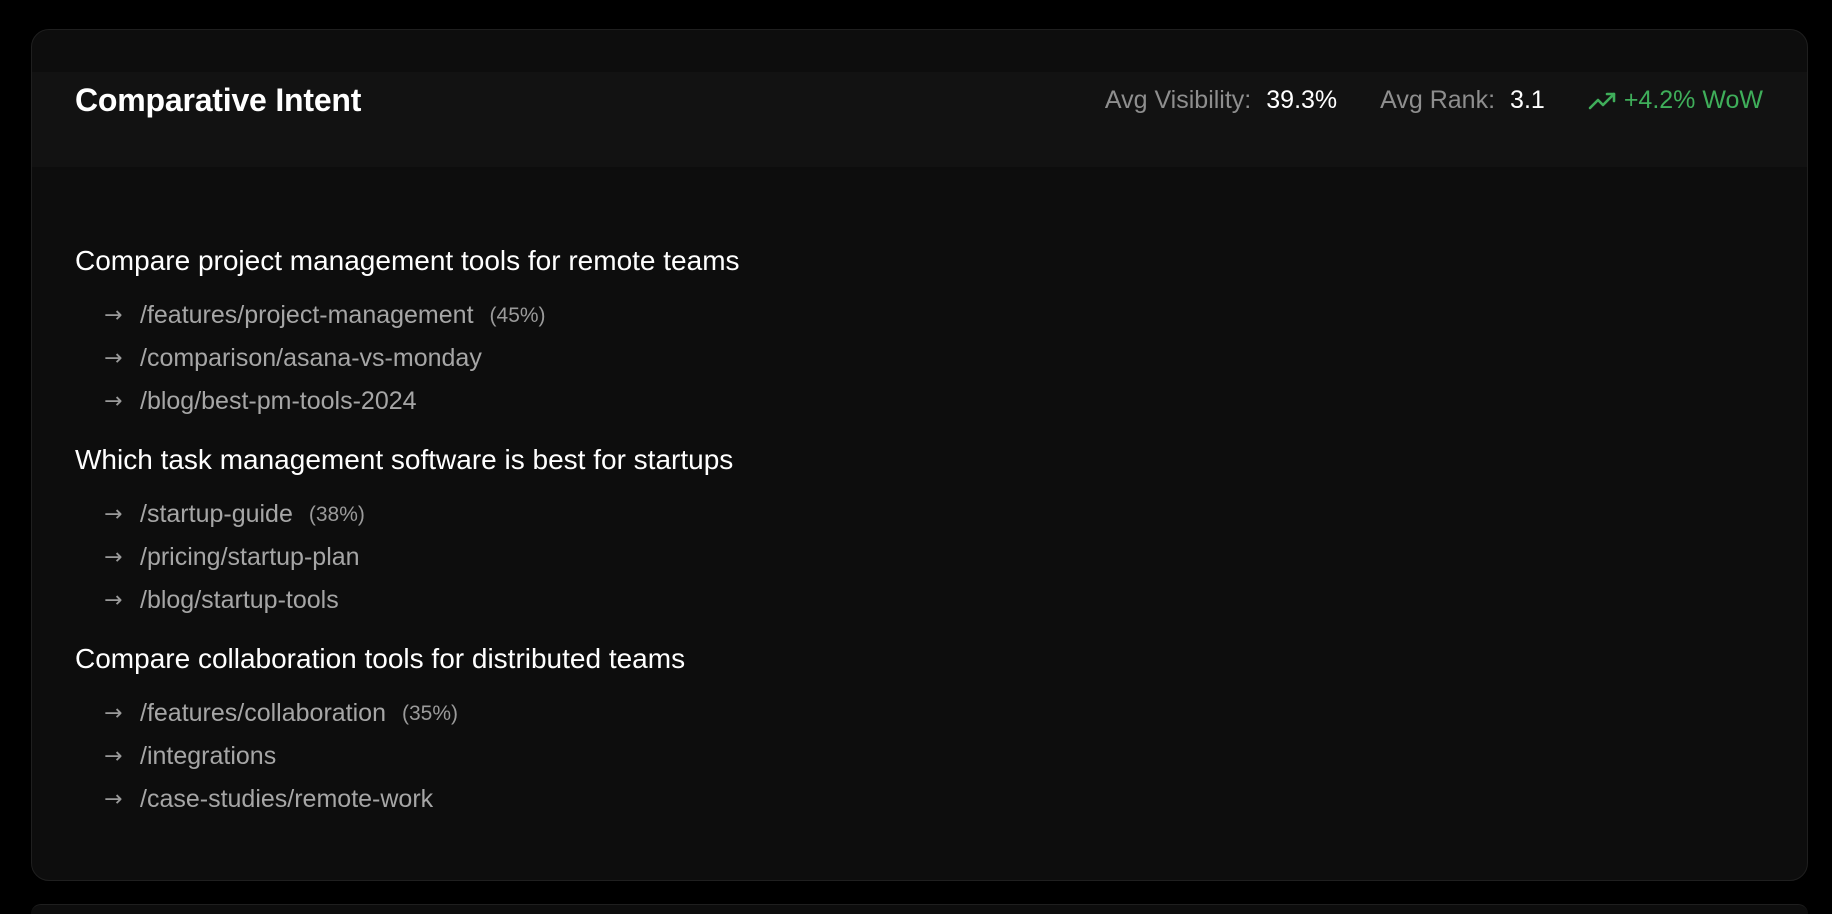  Describe the element at coordinates (1693, 100) in the screenshot. I see `trend-text: +4.2% WoW` at that location.